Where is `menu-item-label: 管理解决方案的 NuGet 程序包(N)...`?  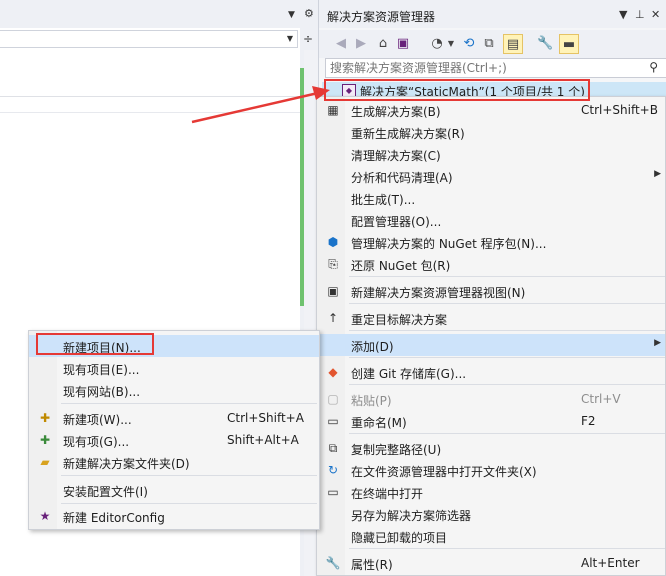
menu-item-label: 管理解决方案的 NuGet 程序包(N)... is located at coordinates (449, 244).